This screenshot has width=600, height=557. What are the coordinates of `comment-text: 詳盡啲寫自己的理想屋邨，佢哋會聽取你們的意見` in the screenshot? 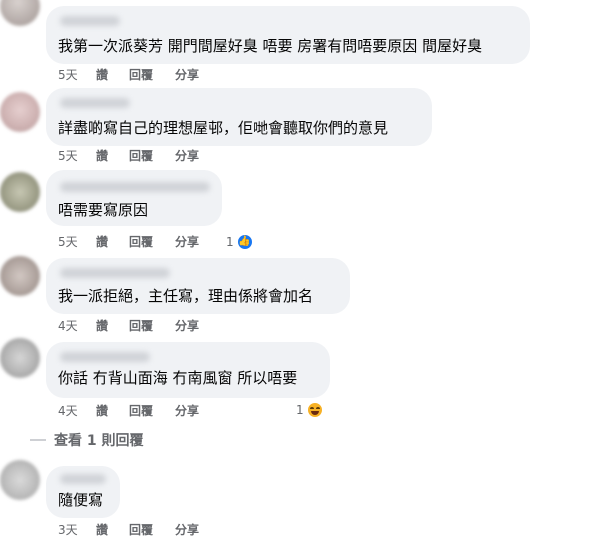 It's located at (223, 128).